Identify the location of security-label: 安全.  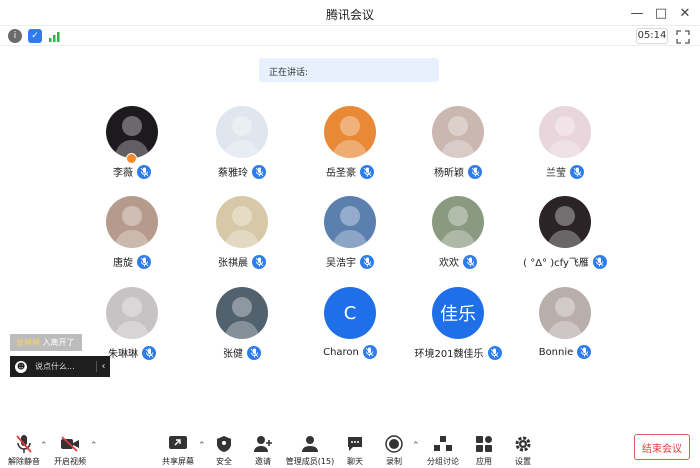
(224, 461).